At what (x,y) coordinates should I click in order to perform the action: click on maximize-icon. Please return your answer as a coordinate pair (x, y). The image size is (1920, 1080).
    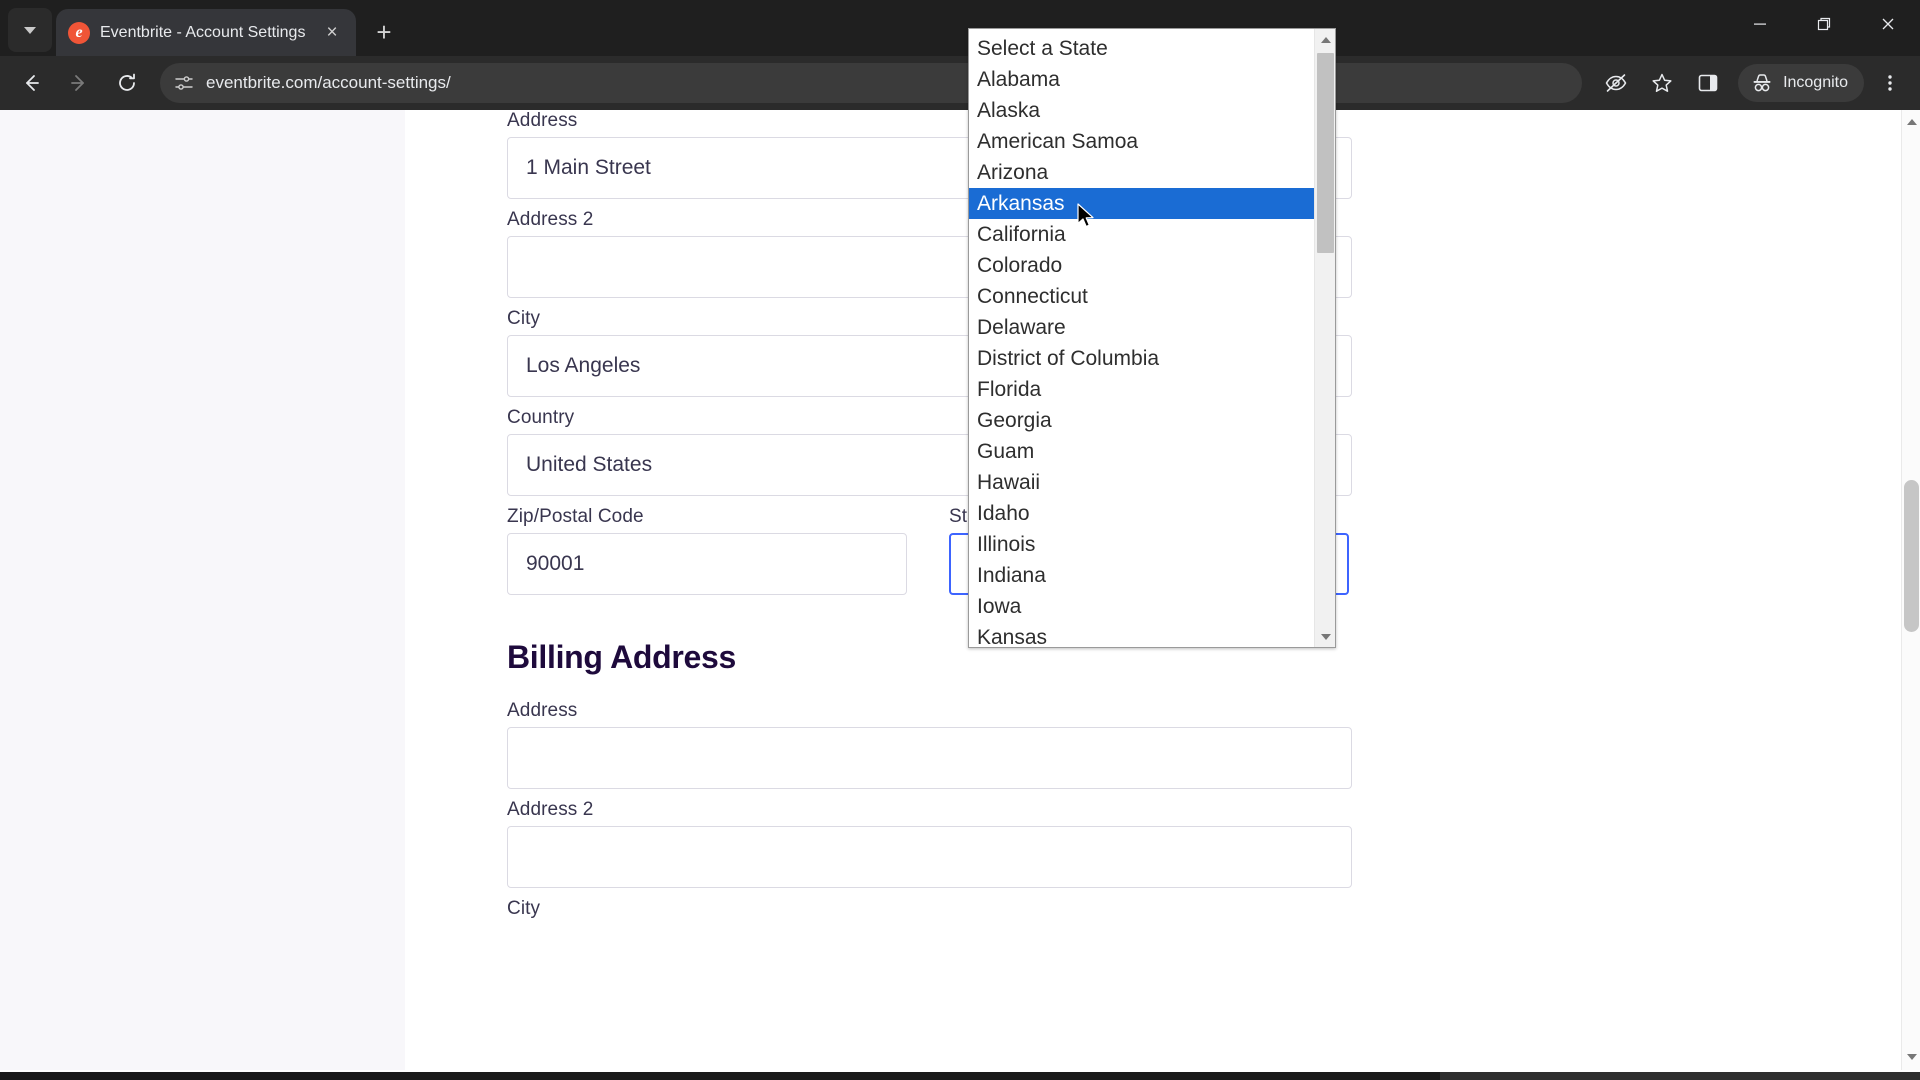
    Looking at the image, I should click on (1824, 24).